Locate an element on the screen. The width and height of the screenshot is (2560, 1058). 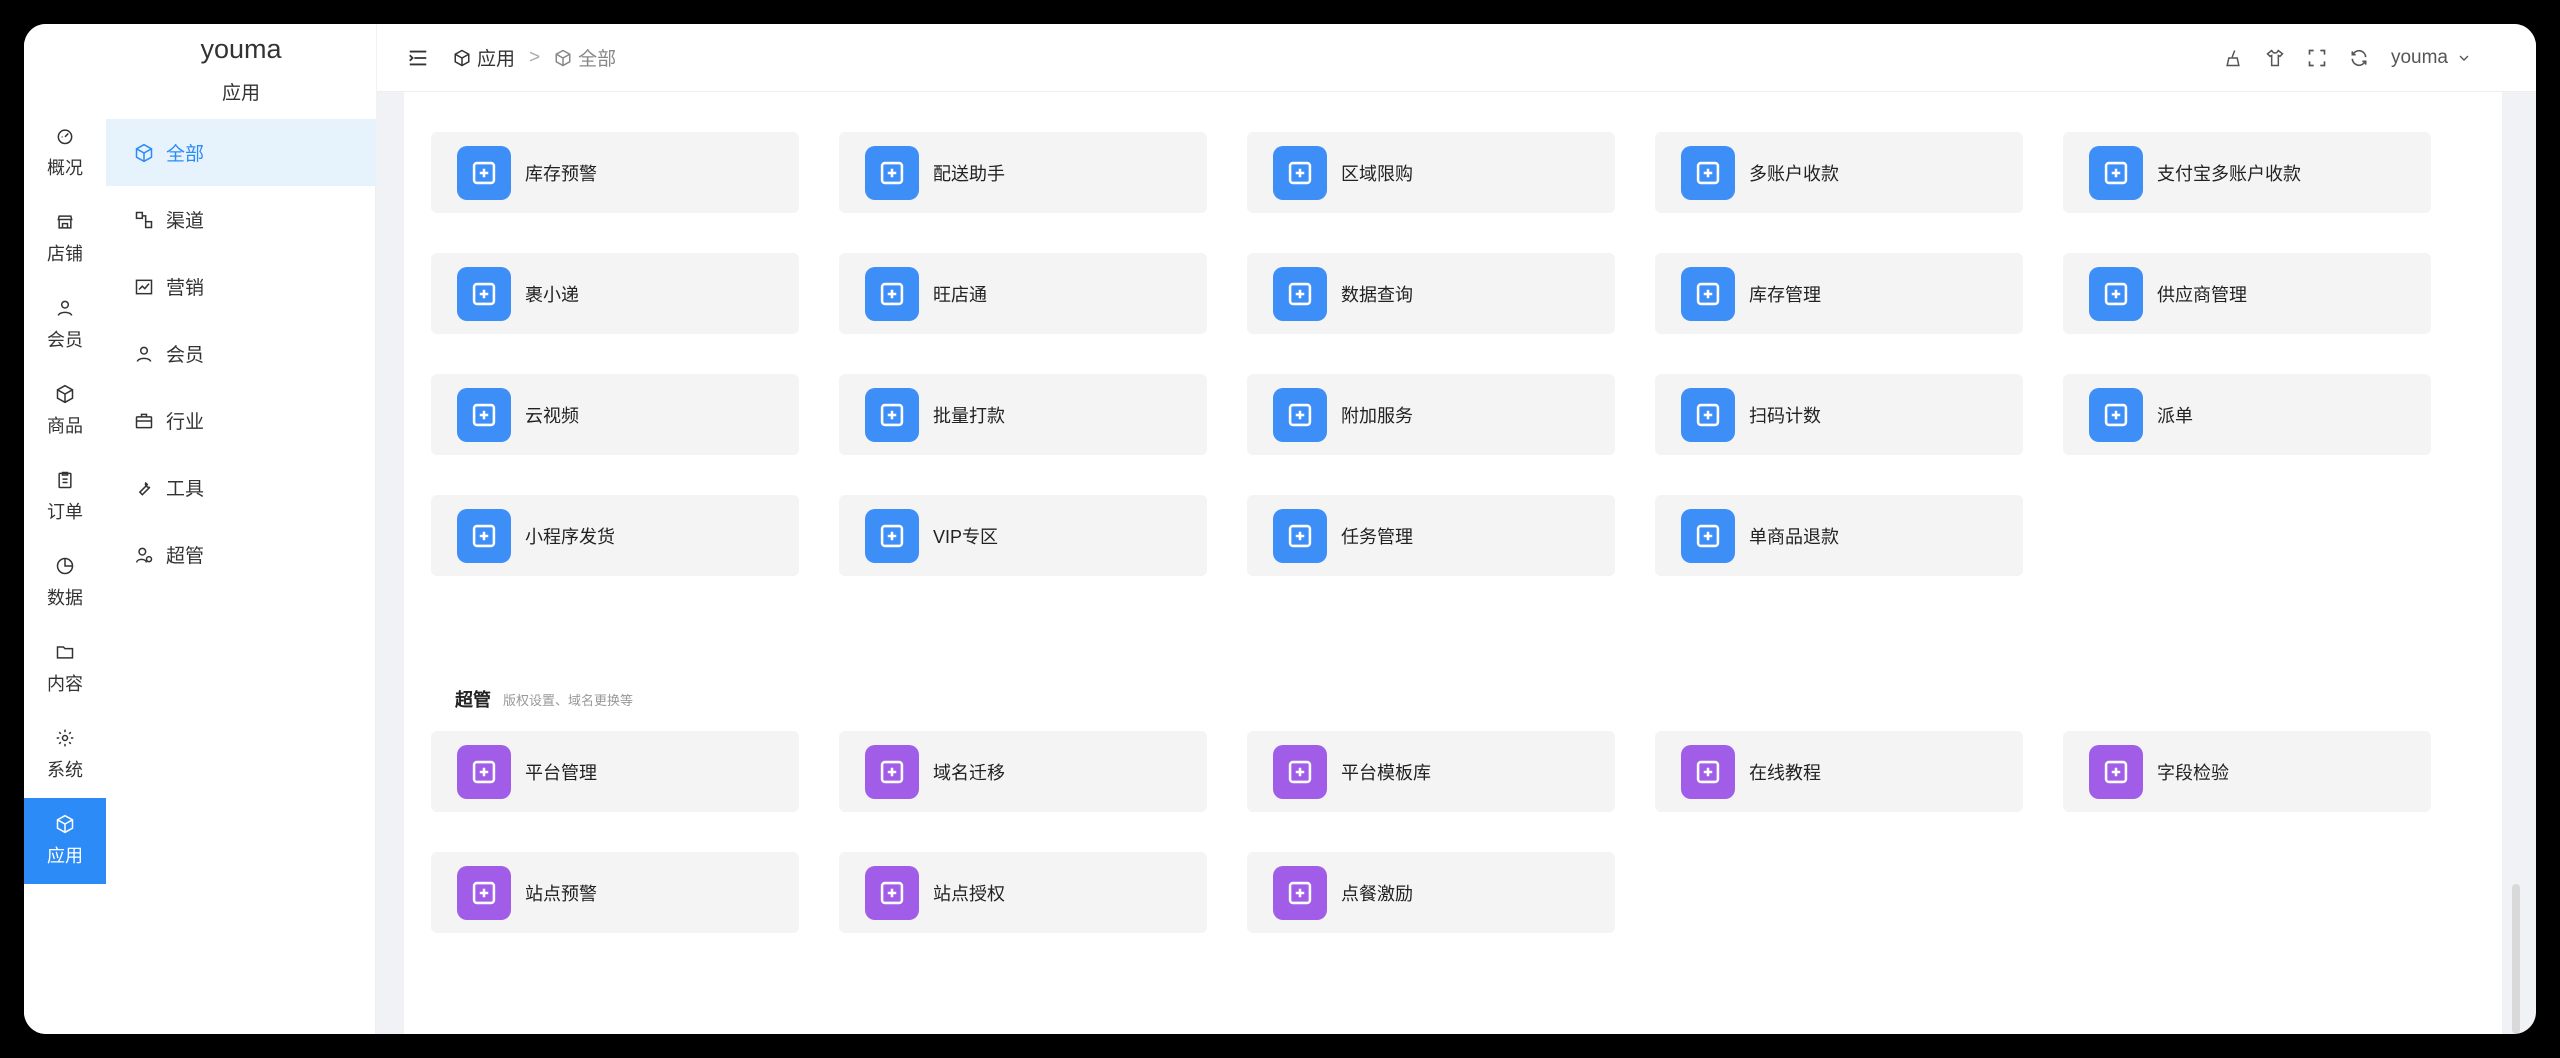
rail-item-label: 会员 is located at coordinates (65, 340).